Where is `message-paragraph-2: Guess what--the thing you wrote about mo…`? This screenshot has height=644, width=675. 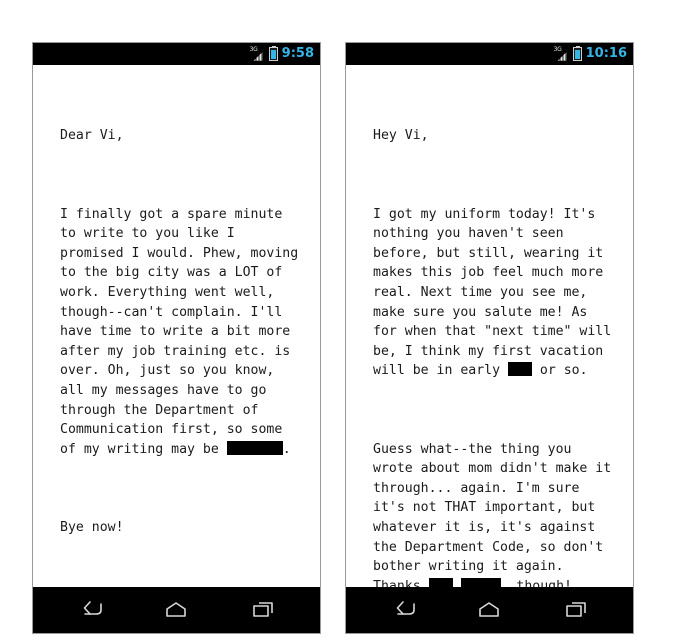
message-paragraph-2: Guess what--the thing you wrote about mo… is located at coordinates (496, 513).